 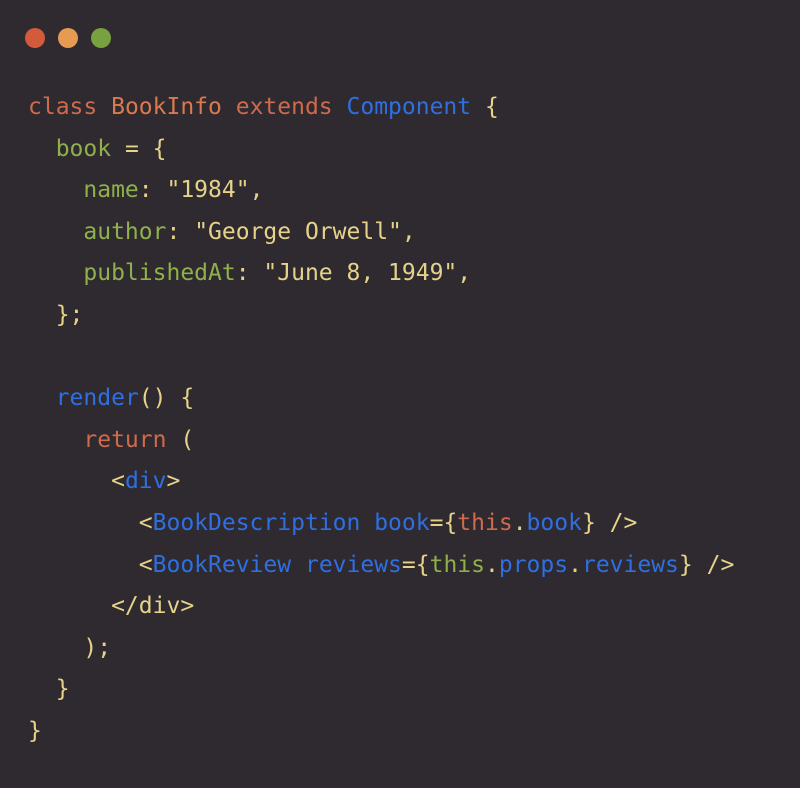 What do you see at coordinates (145, 481) in the screenshot?
I see `code-token: div` at bounding box center [145, 481].